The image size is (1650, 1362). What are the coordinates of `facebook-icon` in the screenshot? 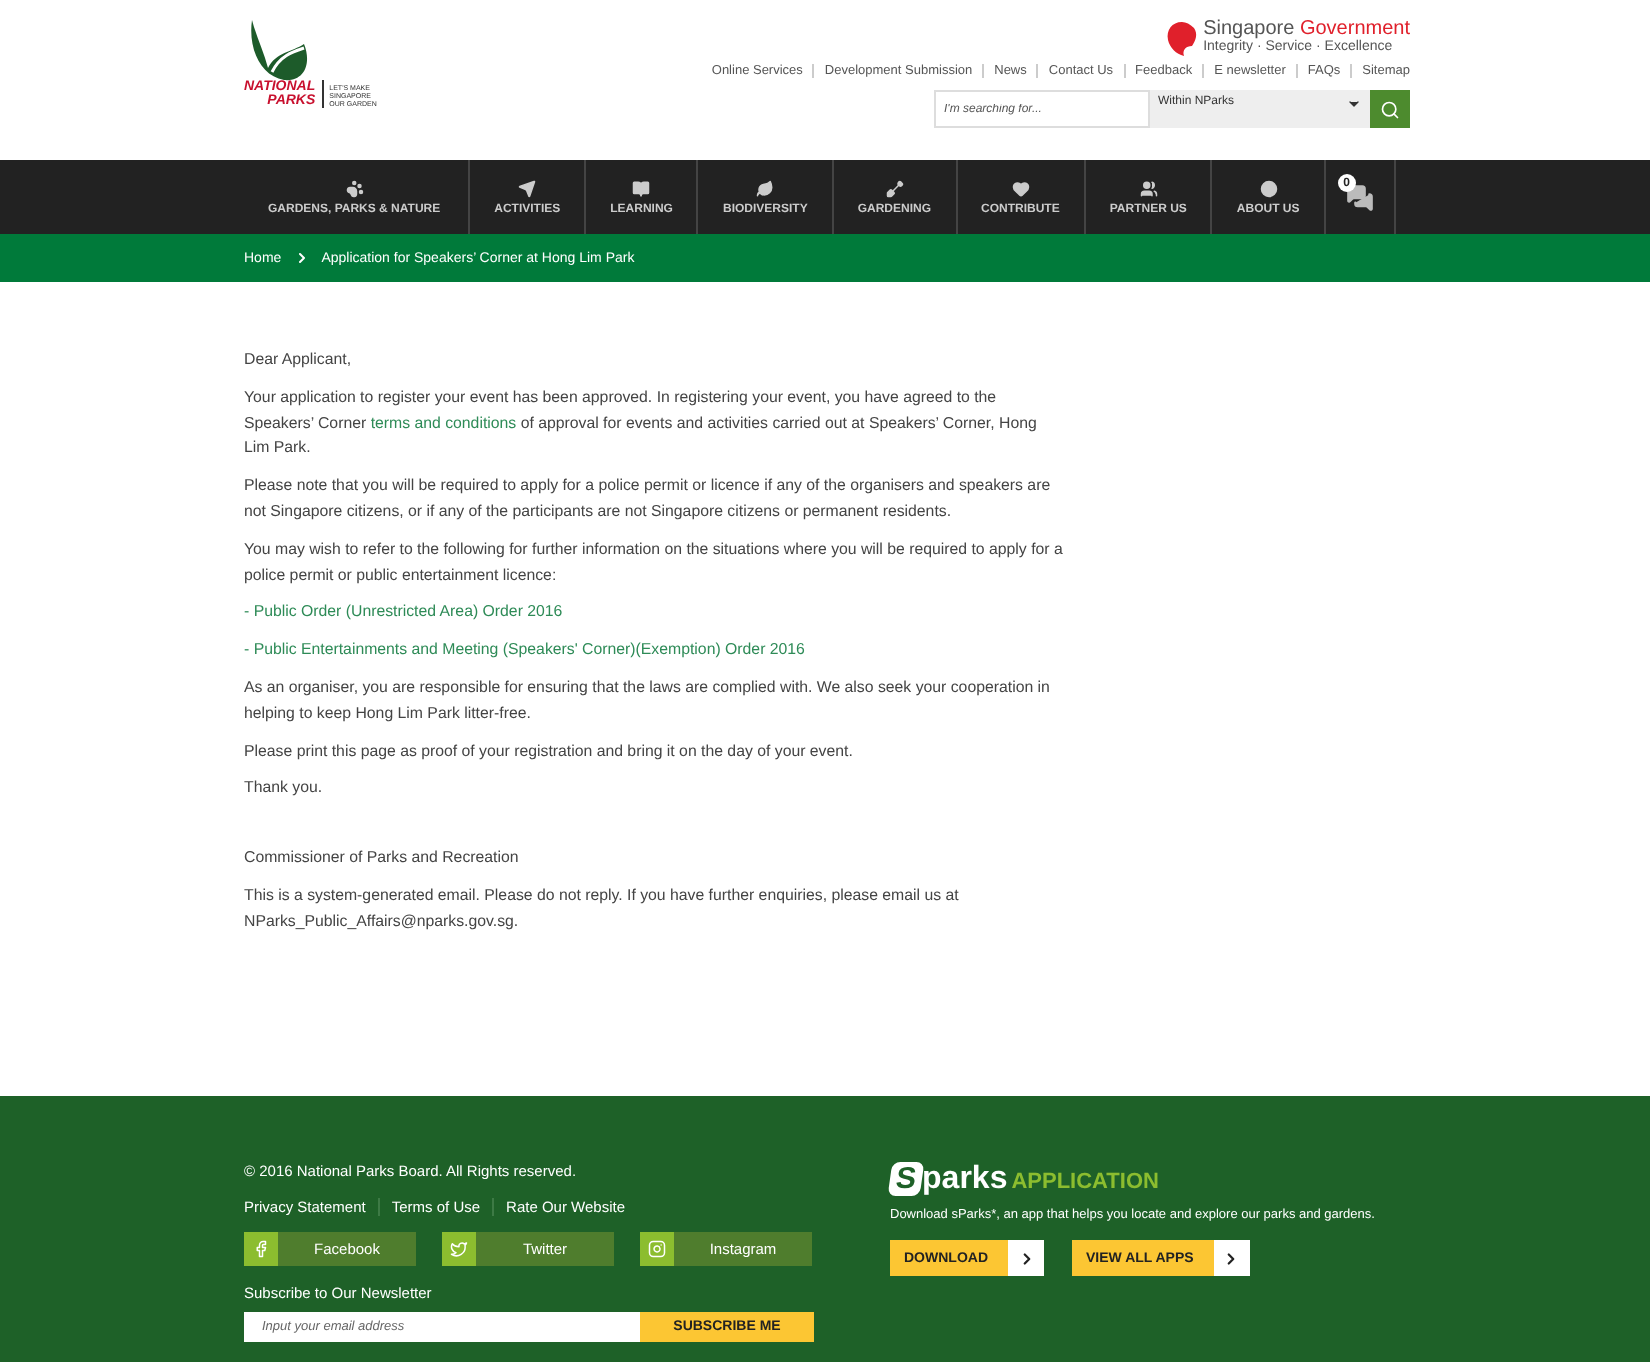 It's located at (261, 1249).